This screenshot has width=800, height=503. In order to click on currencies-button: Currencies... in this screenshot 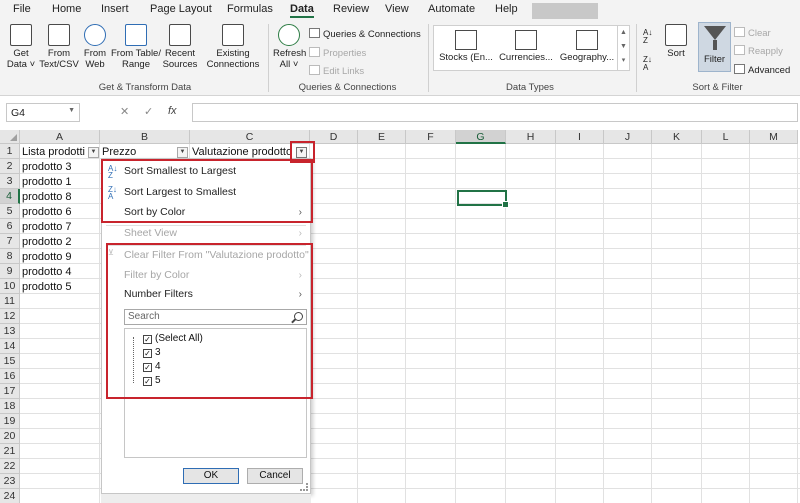, I will do `click(526, 46)`.